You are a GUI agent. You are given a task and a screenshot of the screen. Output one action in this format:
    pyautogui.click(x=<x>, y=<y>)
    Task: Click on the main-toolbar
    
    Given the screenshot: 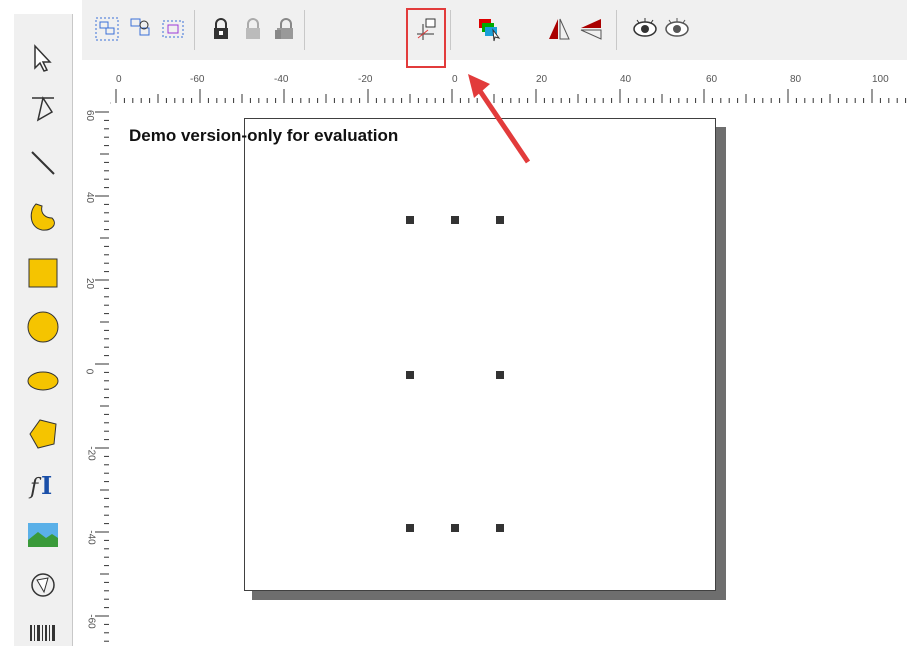 What is the action you would take?
    pyautogui.click(x=494, y=30)
    